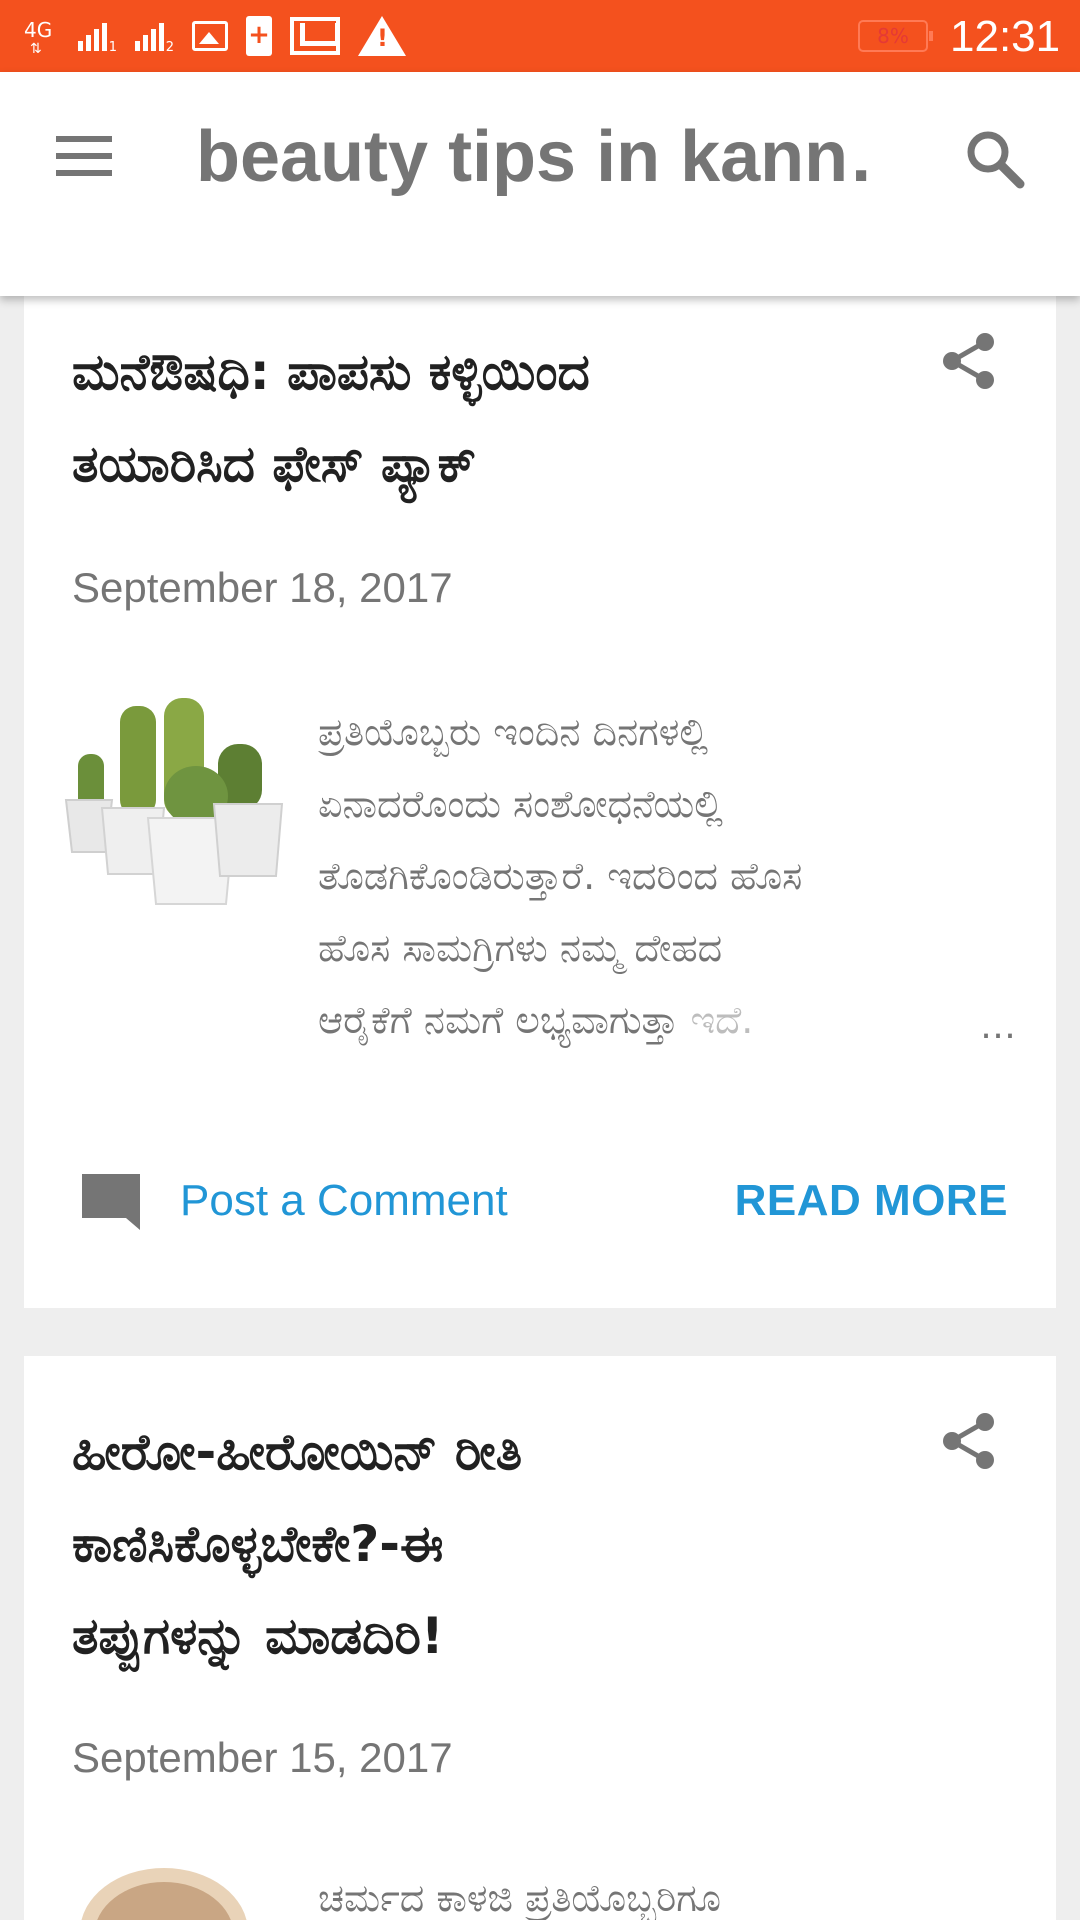 The width and height of the screenshot is (1080, 1920). Describe the element at coordinates (520, 1898) in the screenshot. I see `post-snippet: ಚರ್ಮದ ಕಾಳಜಿ ಪ್ರತಿಯೊಬ್ಬರಿಗೂ` at that location.